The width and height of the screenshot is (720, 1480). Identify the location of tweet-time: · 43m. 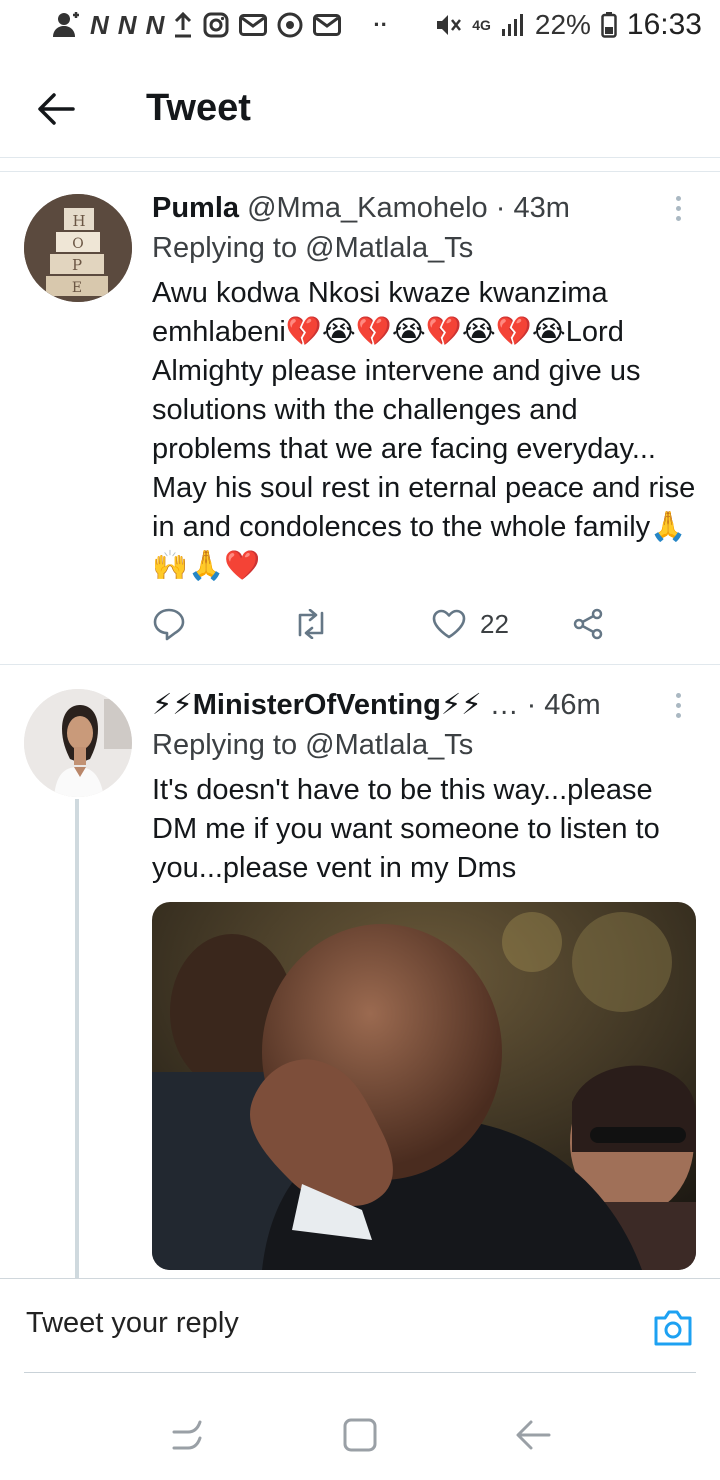
(532, 208).